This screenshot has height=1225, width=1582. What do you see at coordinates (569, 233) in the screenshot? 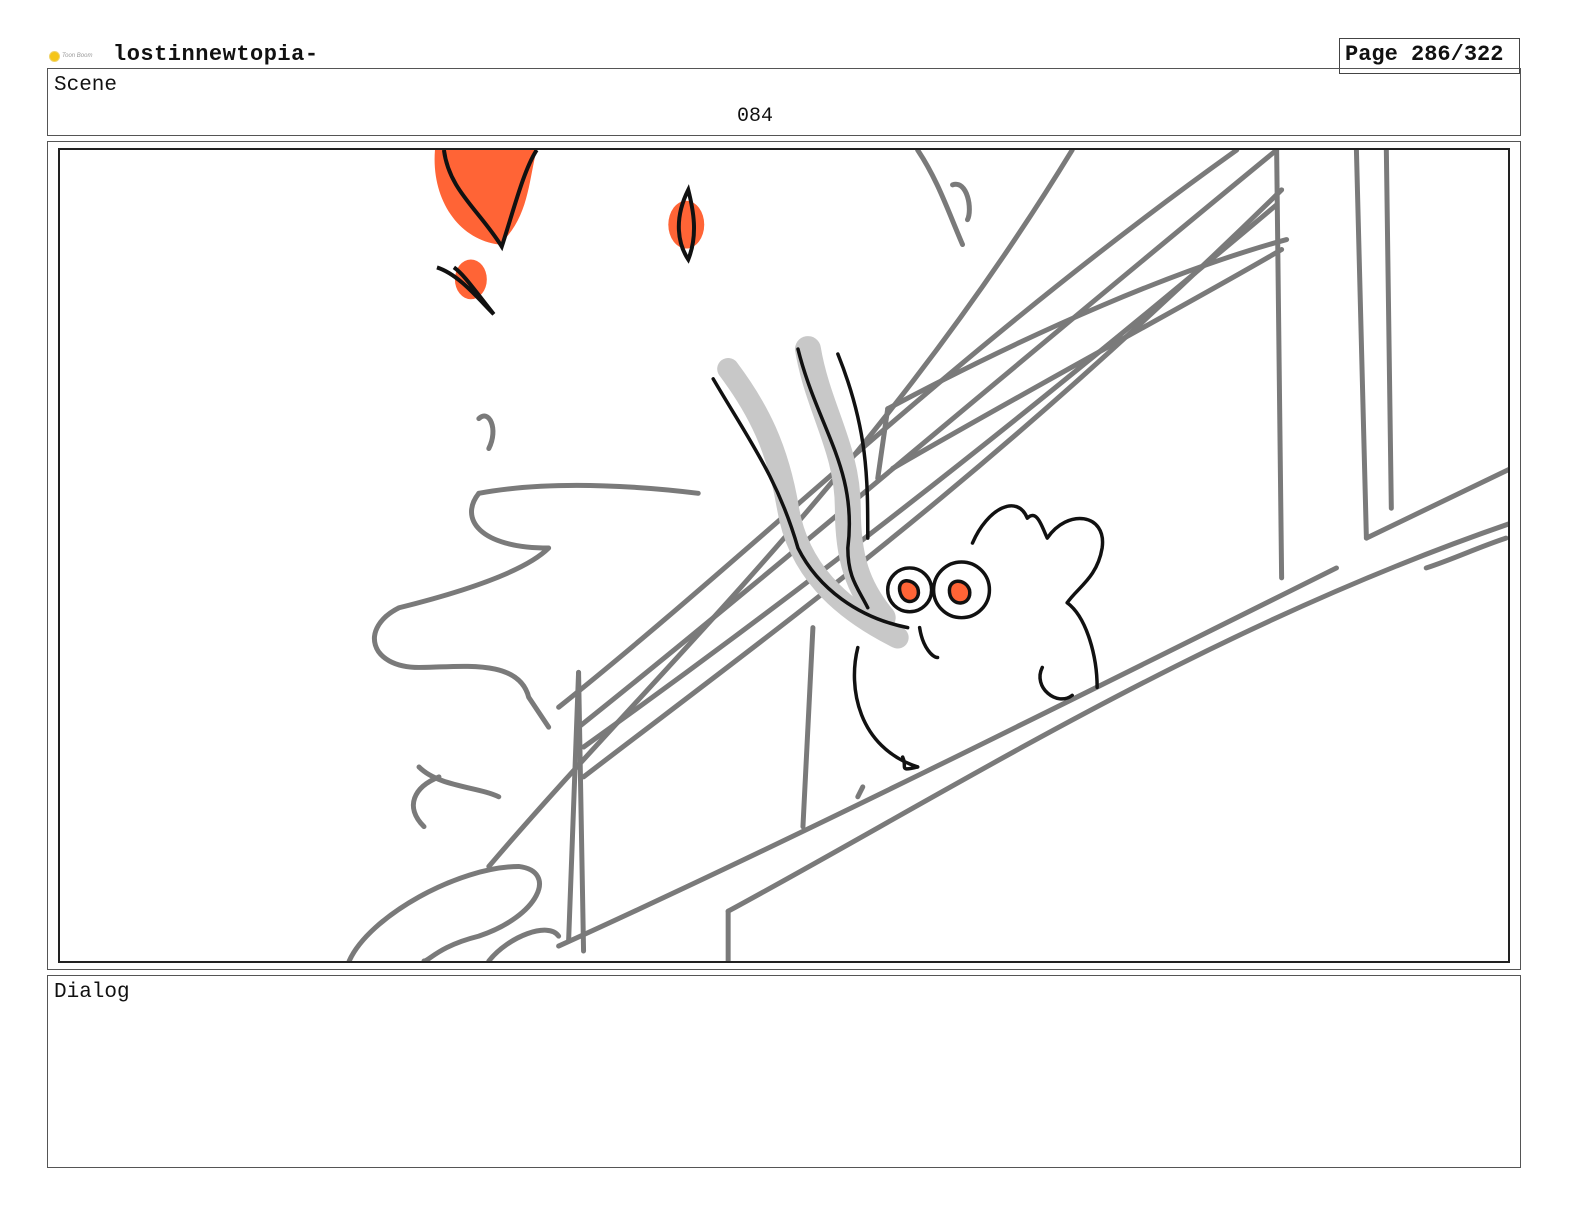
I see `falling-leaves` at bounding box center [569, 233].